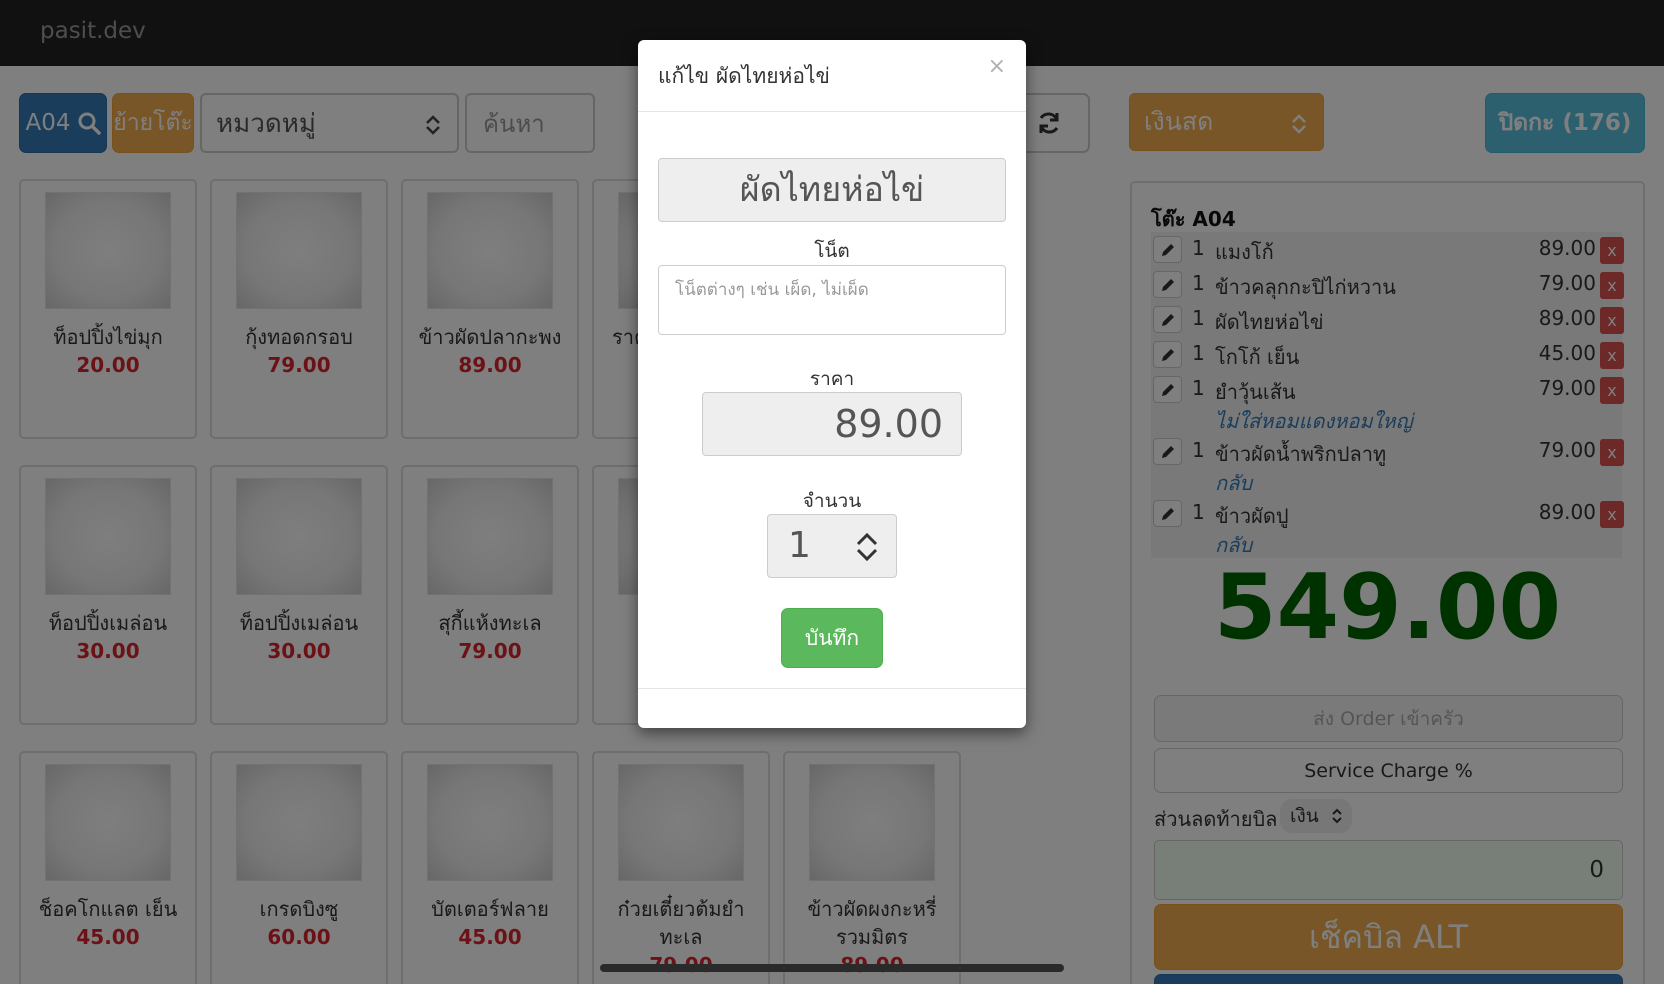 This screenshot has height=984, width=1664. What do you see at coordinates (832, 379) in the screenshot?
I see `price-label: ราคา` at bounding box center [832, 379].